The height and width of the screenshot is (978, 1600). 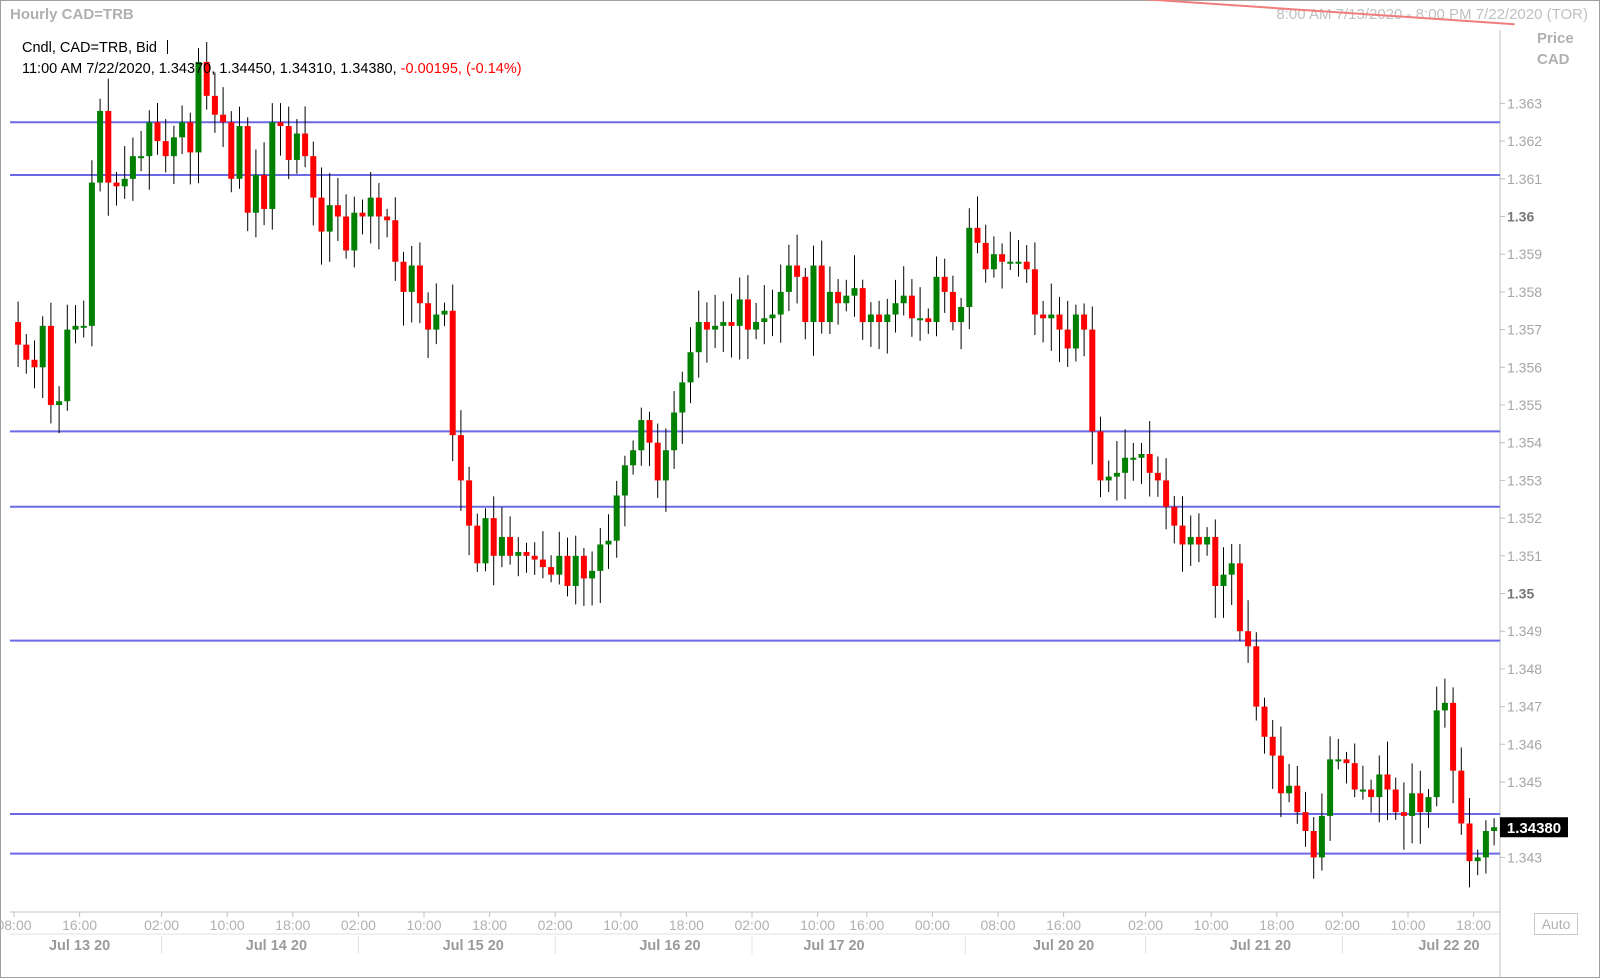 I want to click on y-tick-label: 1.362, so click(x=1524, y=141).